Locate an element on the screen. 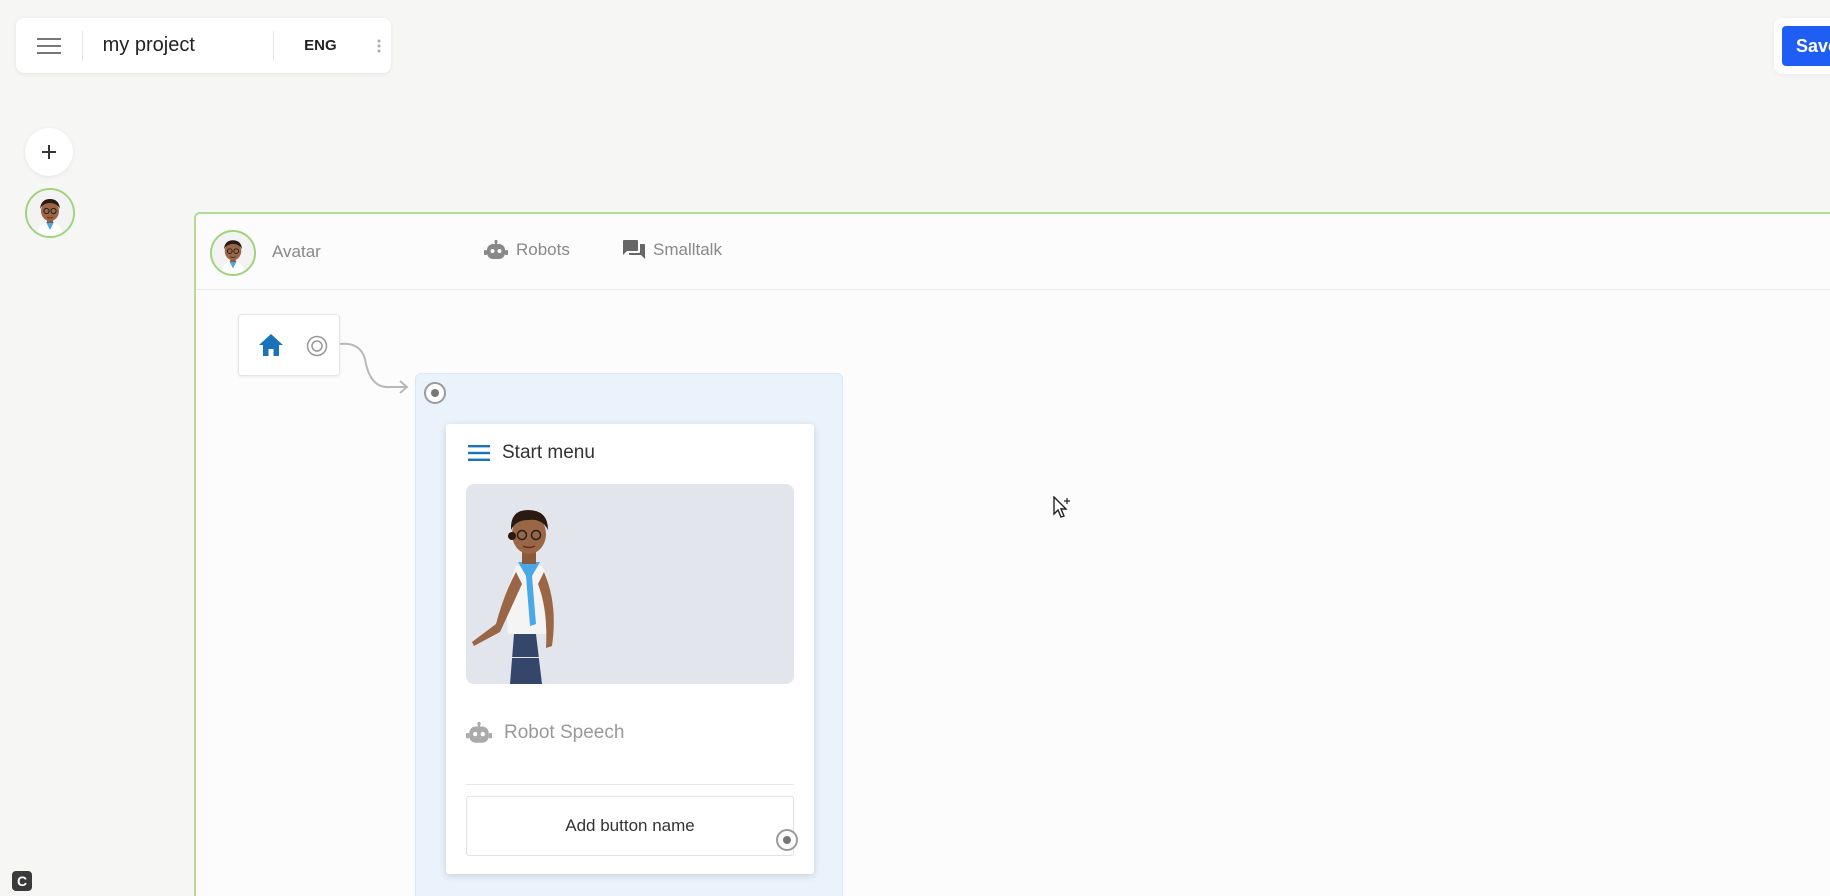 This screenshot has height=896, width=1830. input-port is located at coordinates (435, 393).